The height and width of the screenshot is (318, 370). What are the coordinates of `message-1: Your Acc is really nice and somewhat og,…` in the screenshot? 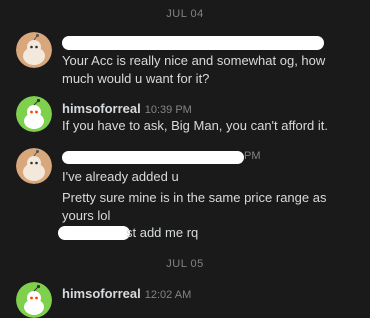 It's located at (212, 70).